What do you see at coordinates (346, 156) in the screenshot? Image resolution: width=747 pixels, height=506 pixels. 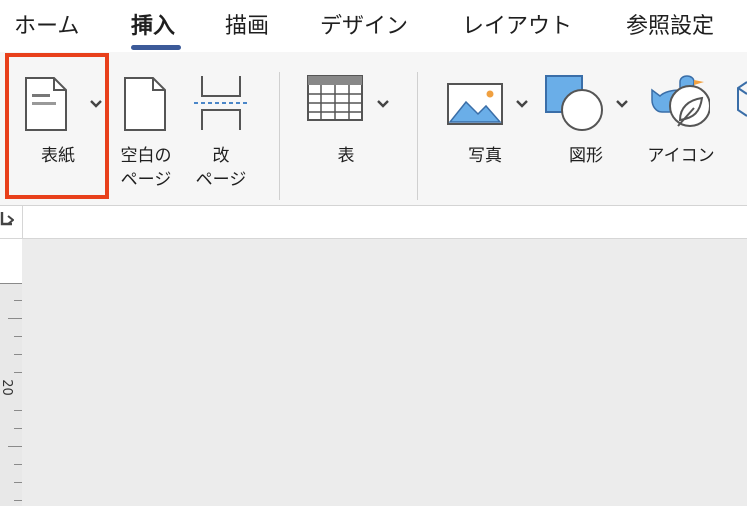 I see `table-label: 表` at bounding box center [346, 156].